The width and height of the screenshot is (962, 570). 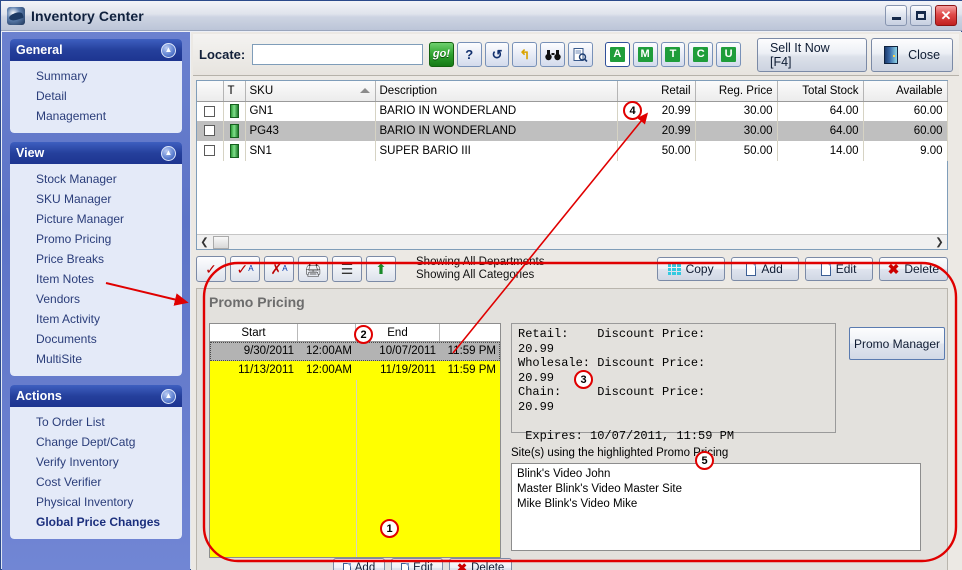 I want to click on filter-a-label: A, so click(x=617, y=54).